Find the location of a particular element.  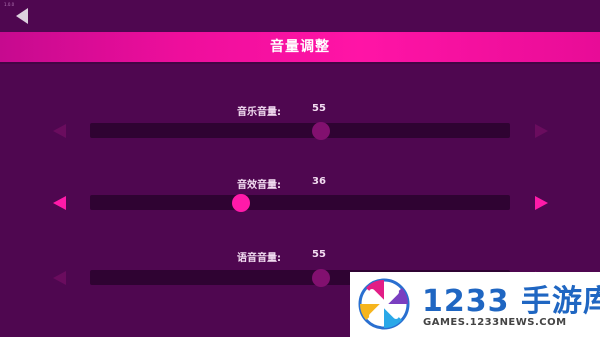

music-volume-label: 音乐音量: is located at coordinates (259, 112).